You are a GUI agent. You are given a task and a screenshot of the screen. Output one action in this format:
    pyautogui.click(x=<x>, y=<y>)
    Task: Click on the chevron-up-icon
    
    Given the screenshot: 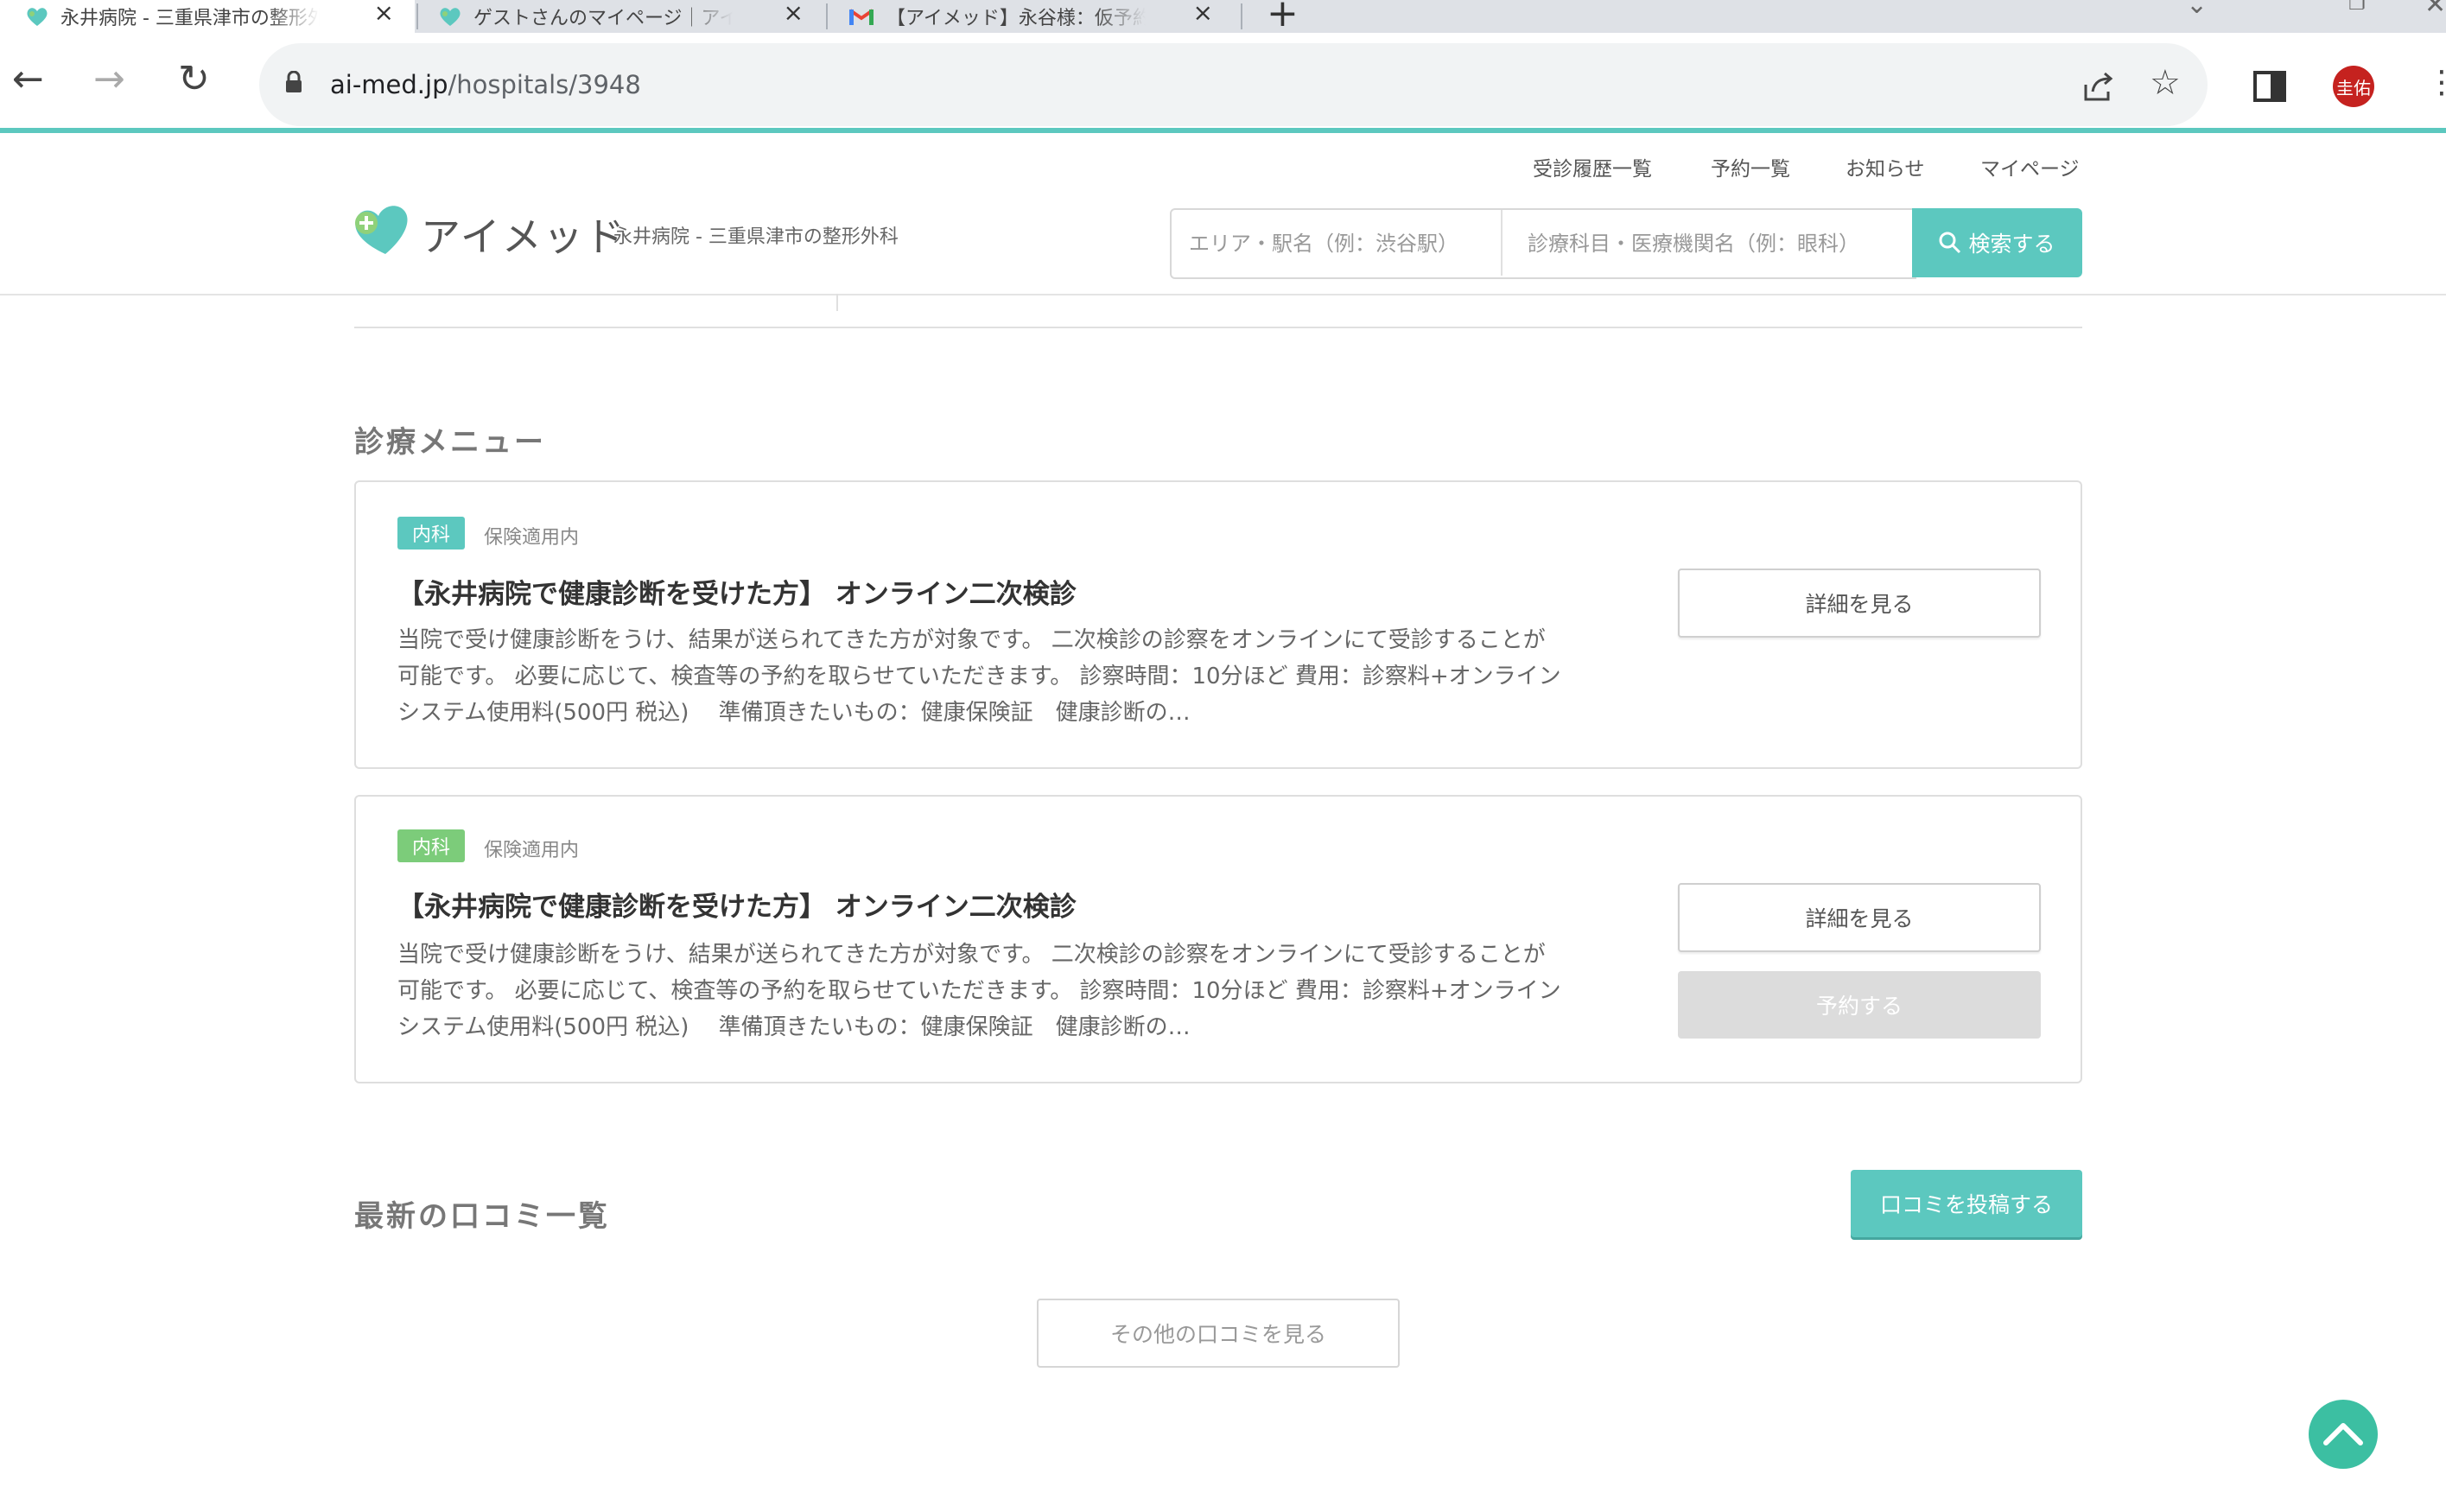 What is the action you would take?
    pyautogui.click(x=2343, y=1434)
    